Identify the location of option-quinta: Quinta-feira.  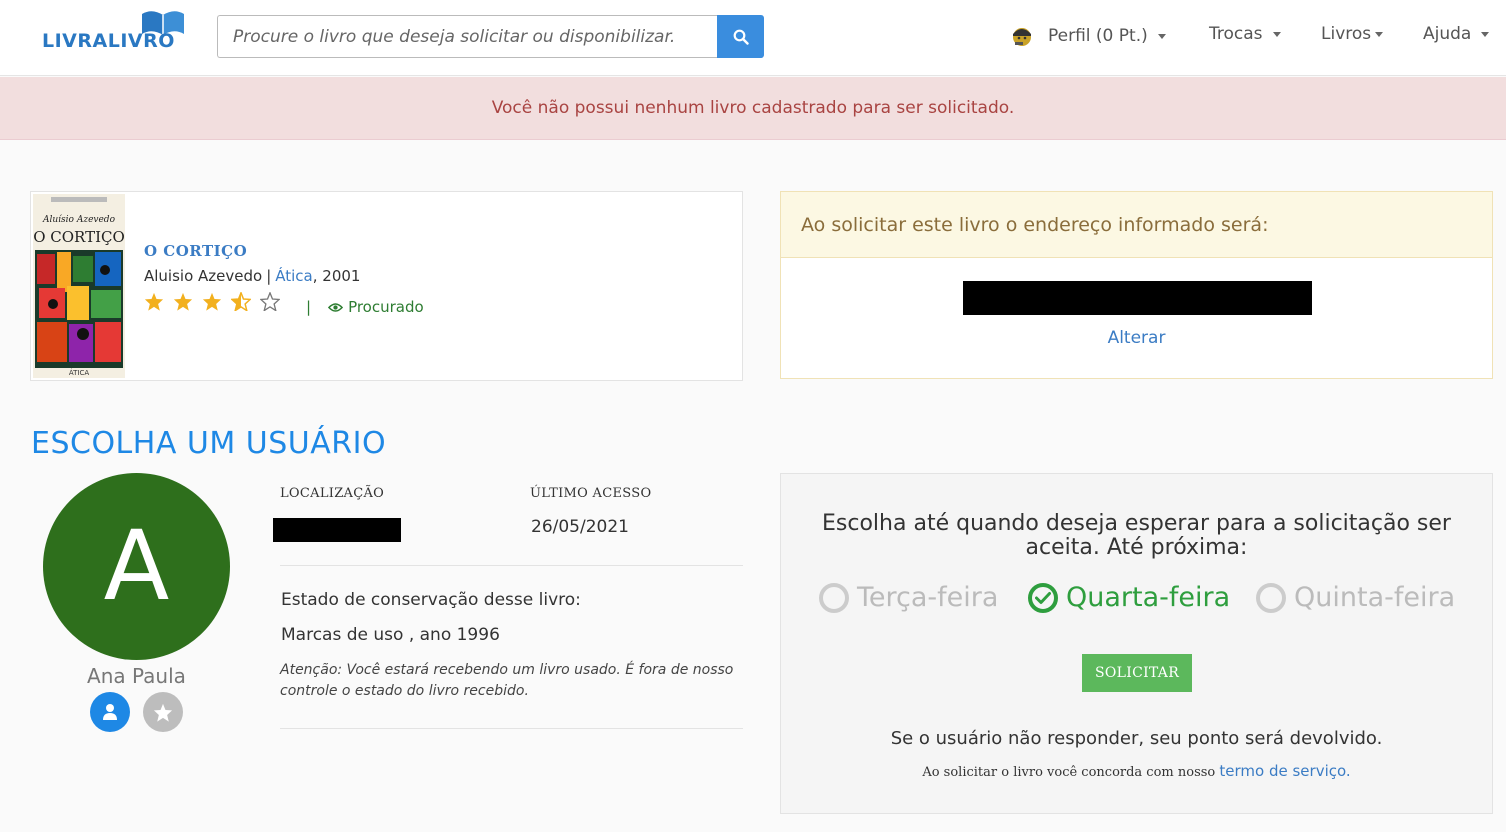
(1355, 597).